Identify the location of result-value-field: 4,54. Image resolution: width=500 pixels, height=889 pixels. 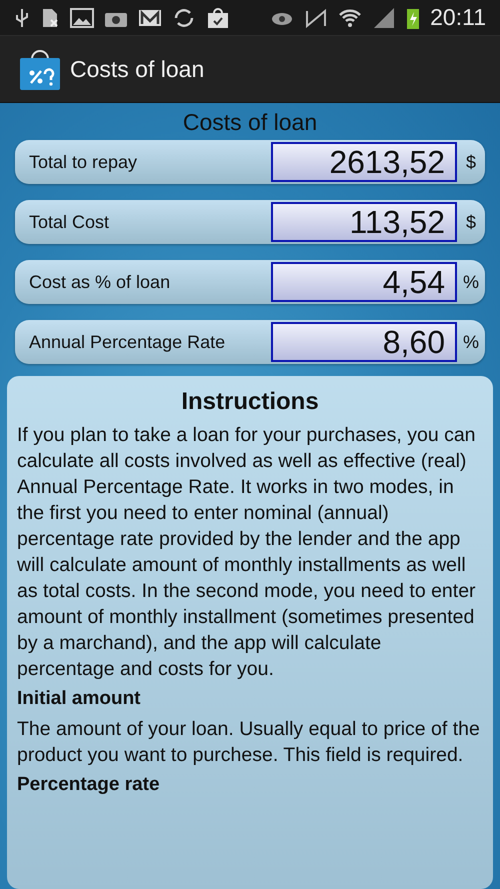
(364, 282).